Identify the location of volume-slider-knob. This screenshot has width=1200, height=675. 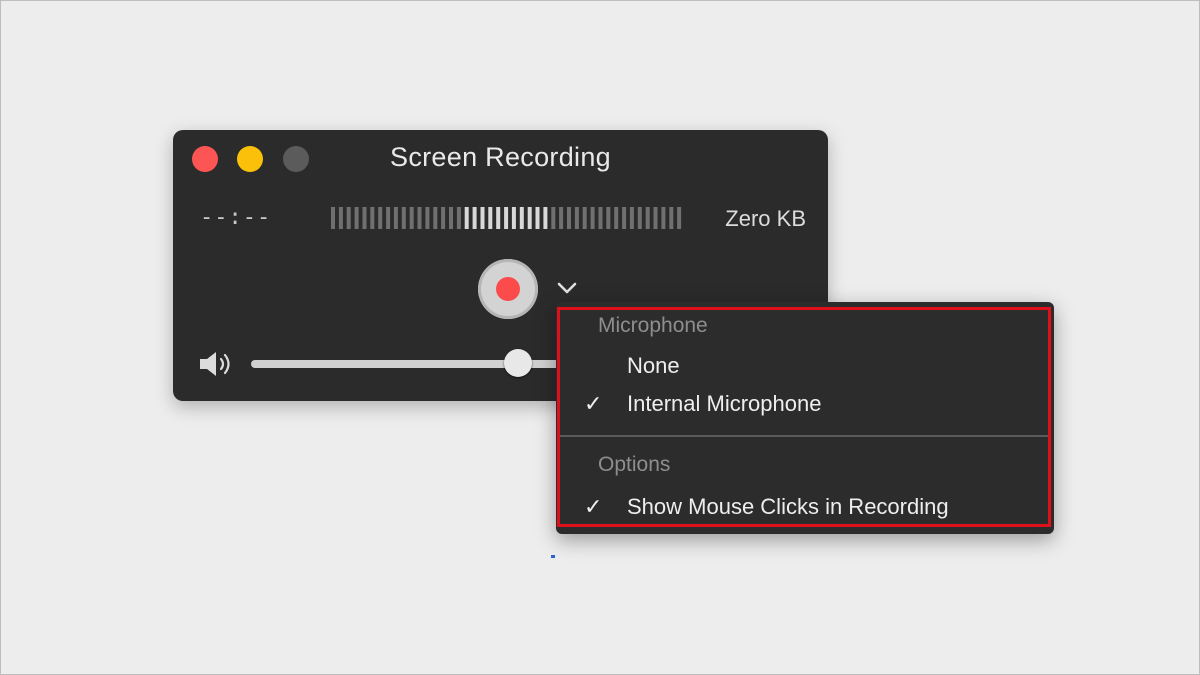
(518, 363).